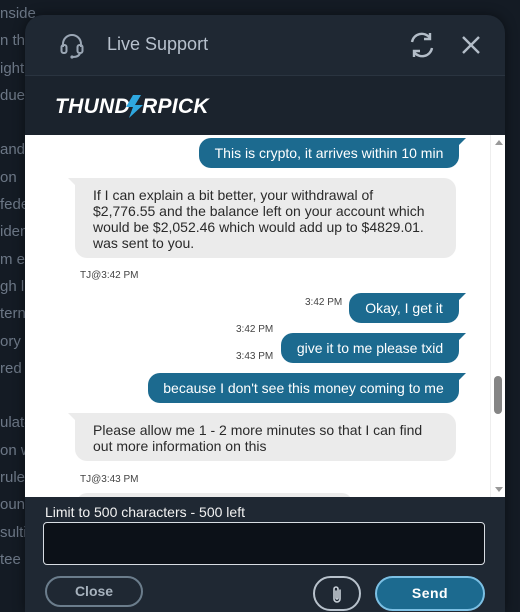 This screenshot has width=520, height=612. Describe the element at coordinates (404, 308) in the screenshot. I see `message-text: Okay, I get it` at that location.